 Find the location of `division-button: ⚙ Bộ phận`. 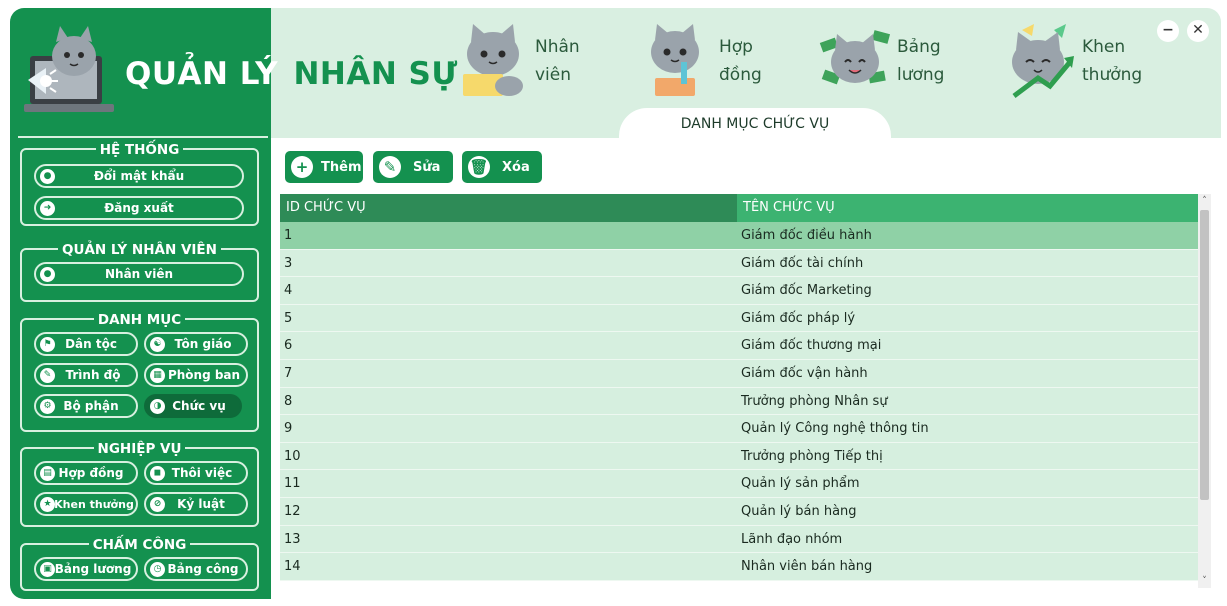

division-button: ⚙ Bộ phận is located at coordinates (86, 406).